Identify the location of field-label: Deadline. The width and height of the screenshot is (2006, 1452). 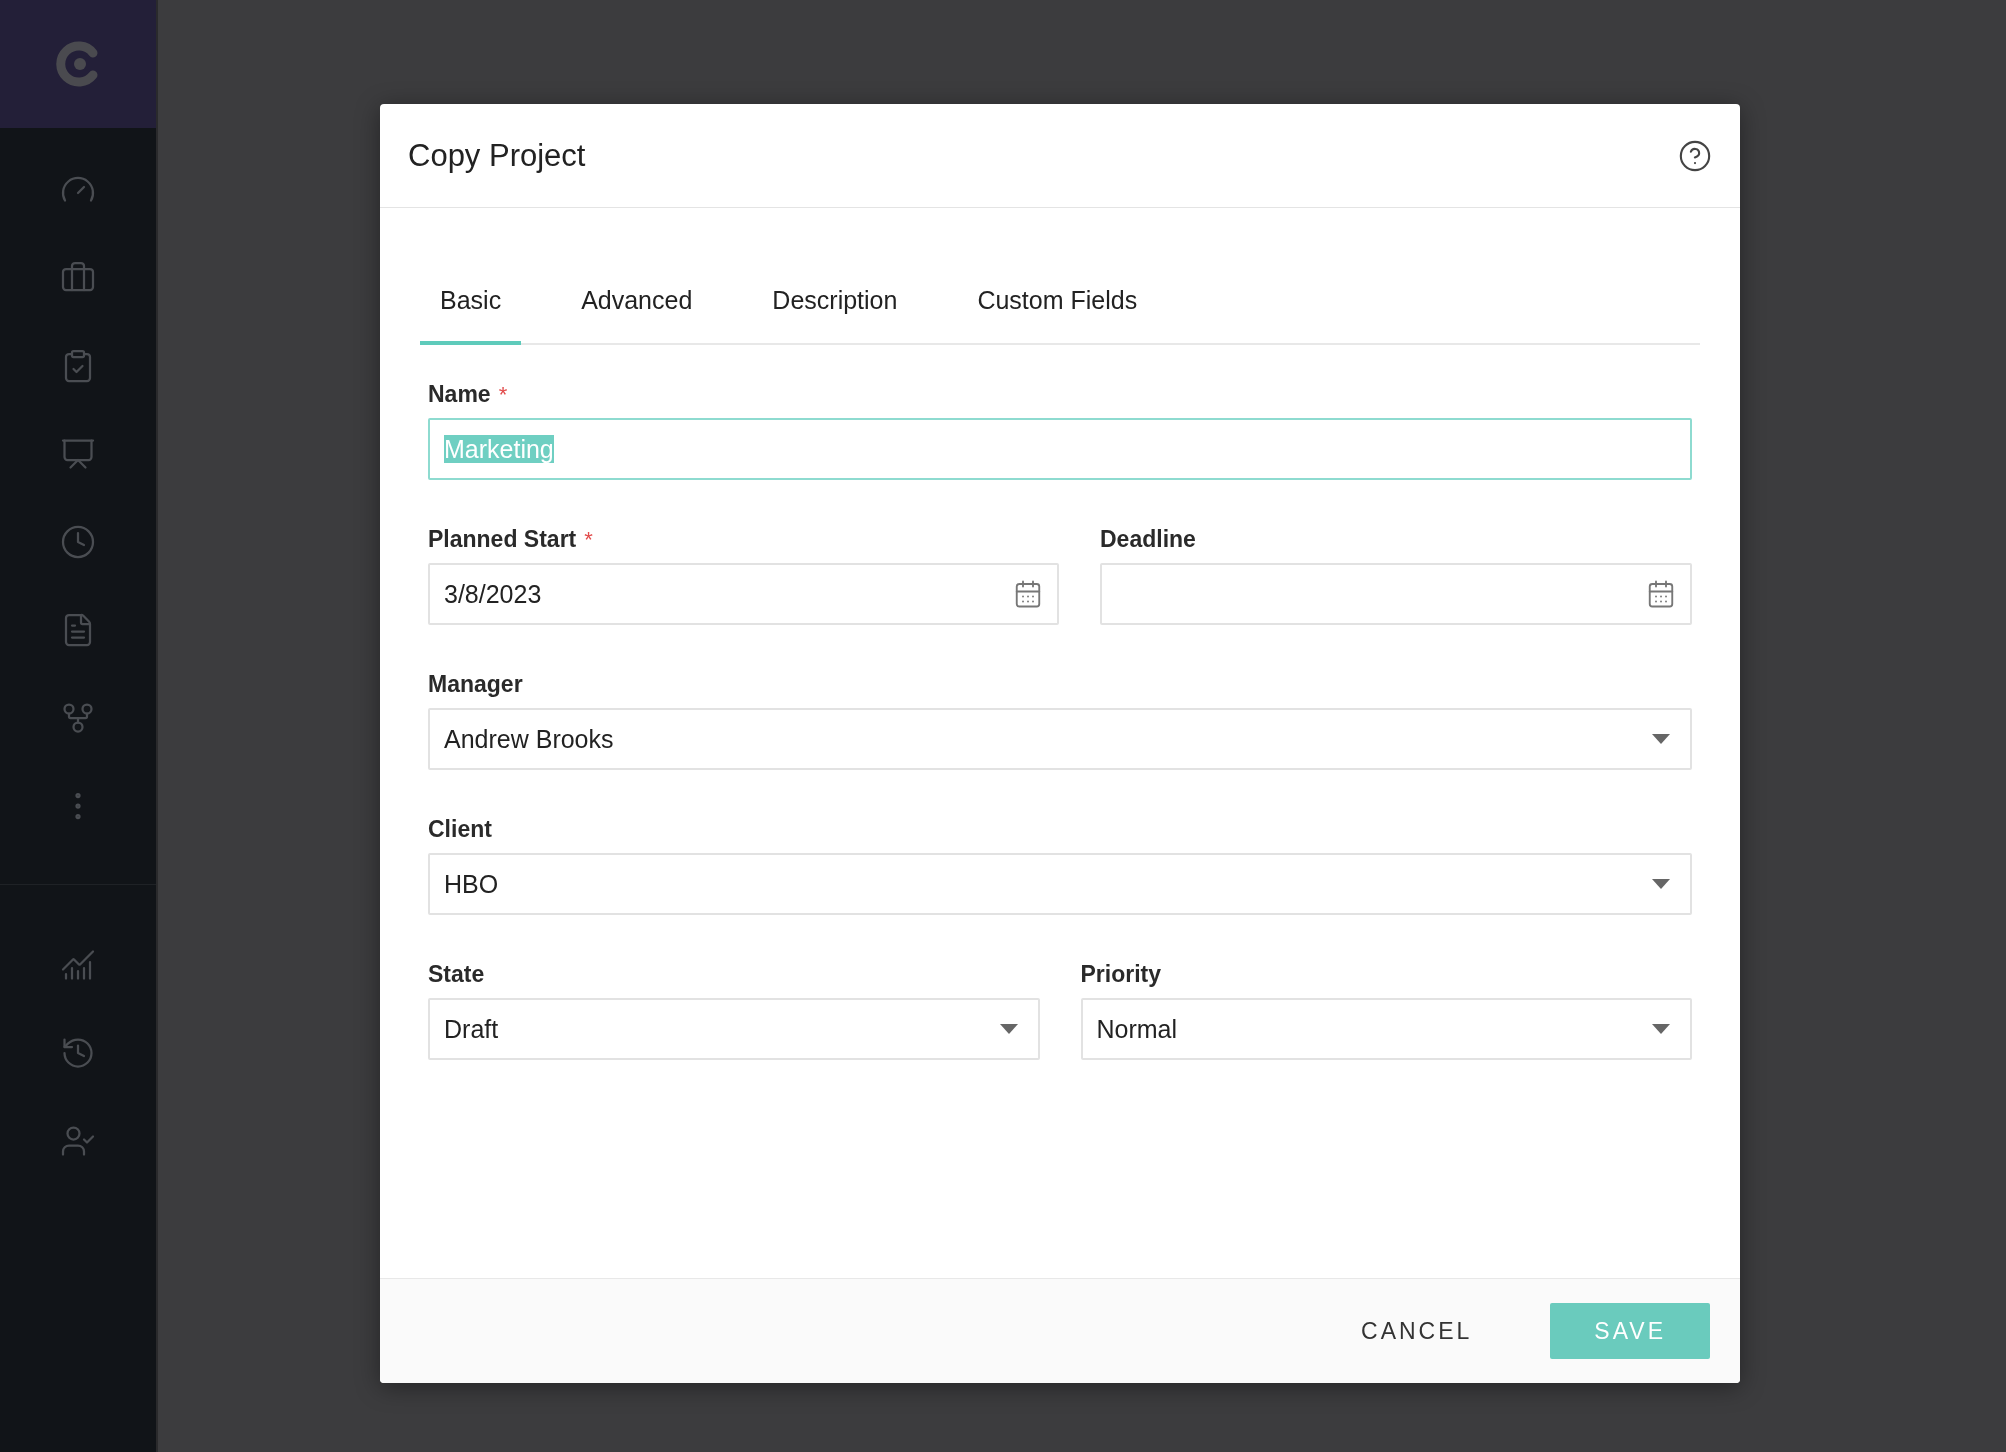
(1148, 539).